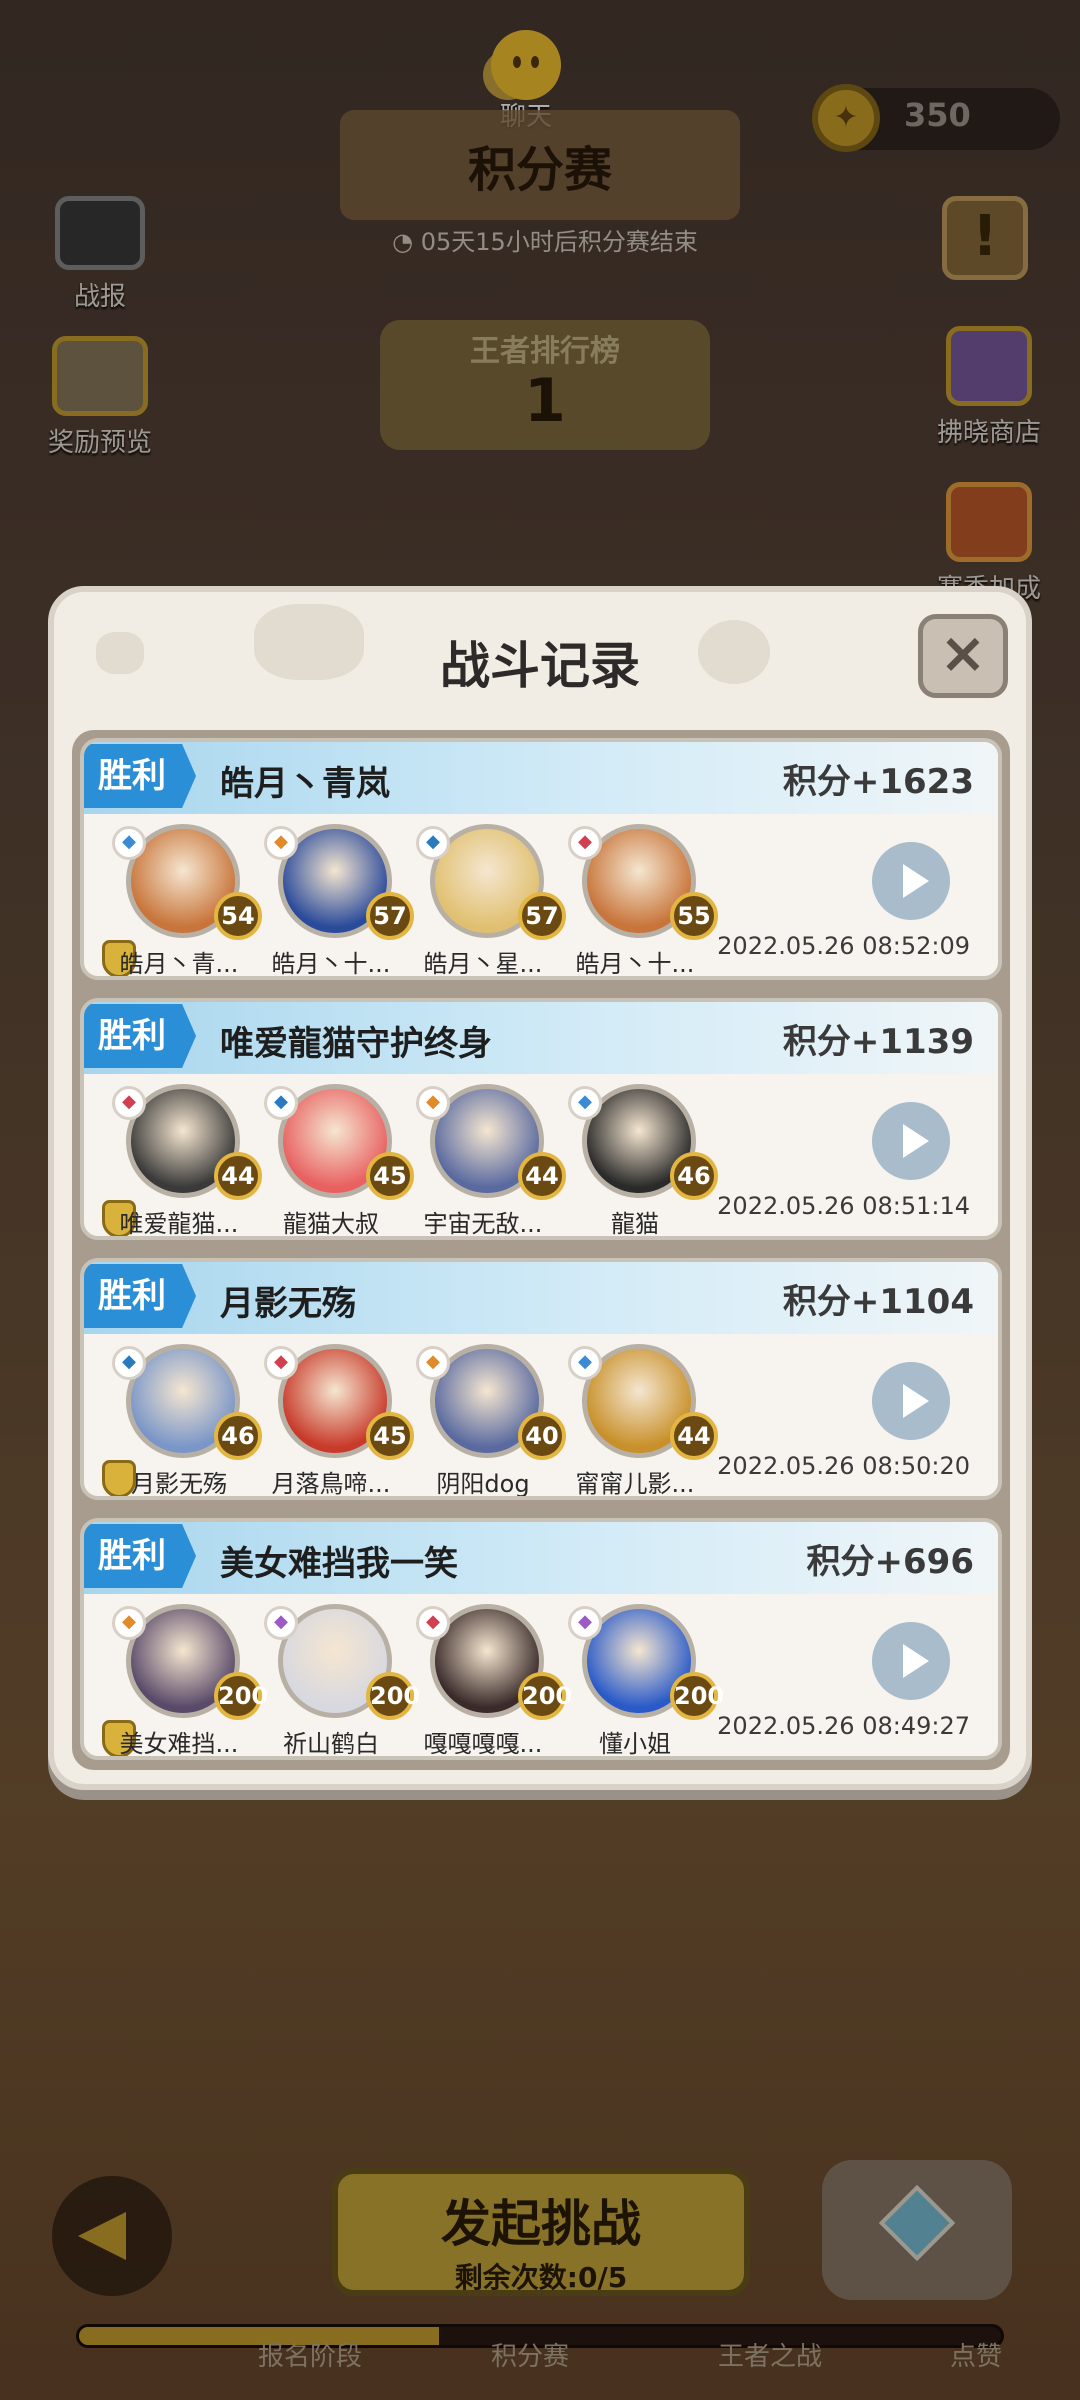 The width and height of the screenshot is (1080, 2400). What do you see at coordinates (356, 1044) in the screenshot?
I see `opponent-name: 唯爱龍猫守护终身` at bounding box center [356, 1044].